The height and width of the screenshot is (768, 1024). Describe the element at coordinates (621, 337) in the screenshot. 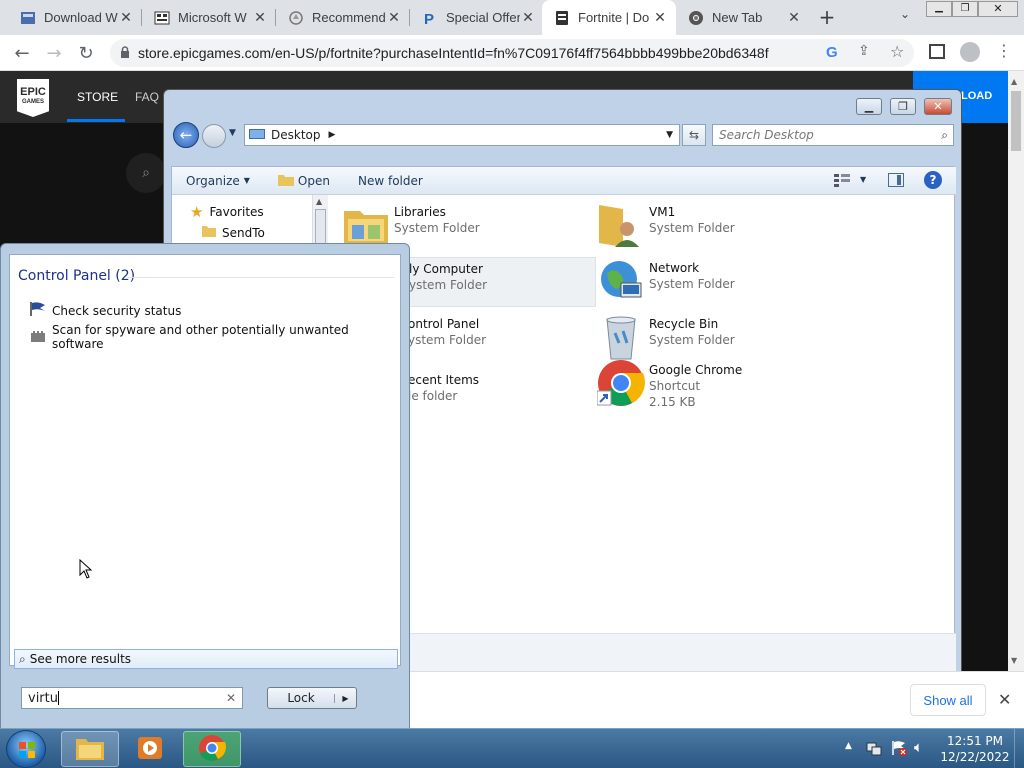

I see `recycle-bin-icon` at that location.